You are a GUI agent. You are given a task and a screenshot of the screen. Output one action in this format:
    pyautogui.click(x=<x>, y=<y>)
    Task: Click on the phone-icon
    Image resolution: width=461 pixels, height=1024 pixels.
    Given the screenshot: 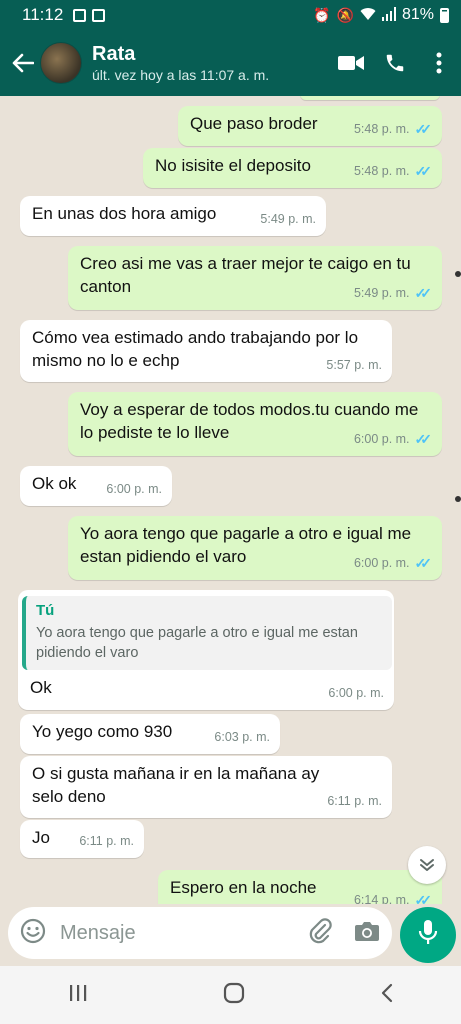 What is the action you would take?
    pyautogui.click(x=395, y=63)
    